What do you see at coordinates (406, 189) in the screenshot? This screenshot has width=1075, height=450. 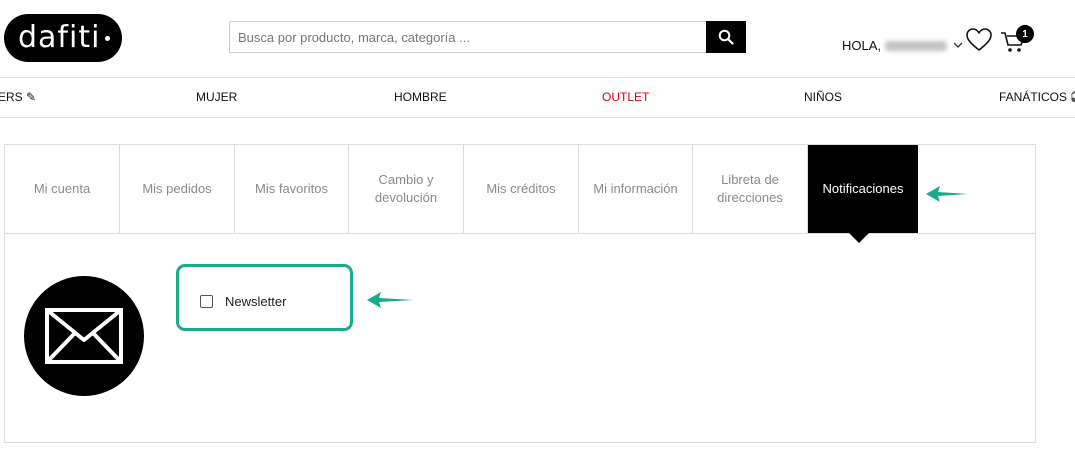 I see `tab-cambio-devolucion: Cambio y devolución` at bounding box center [406, 189].